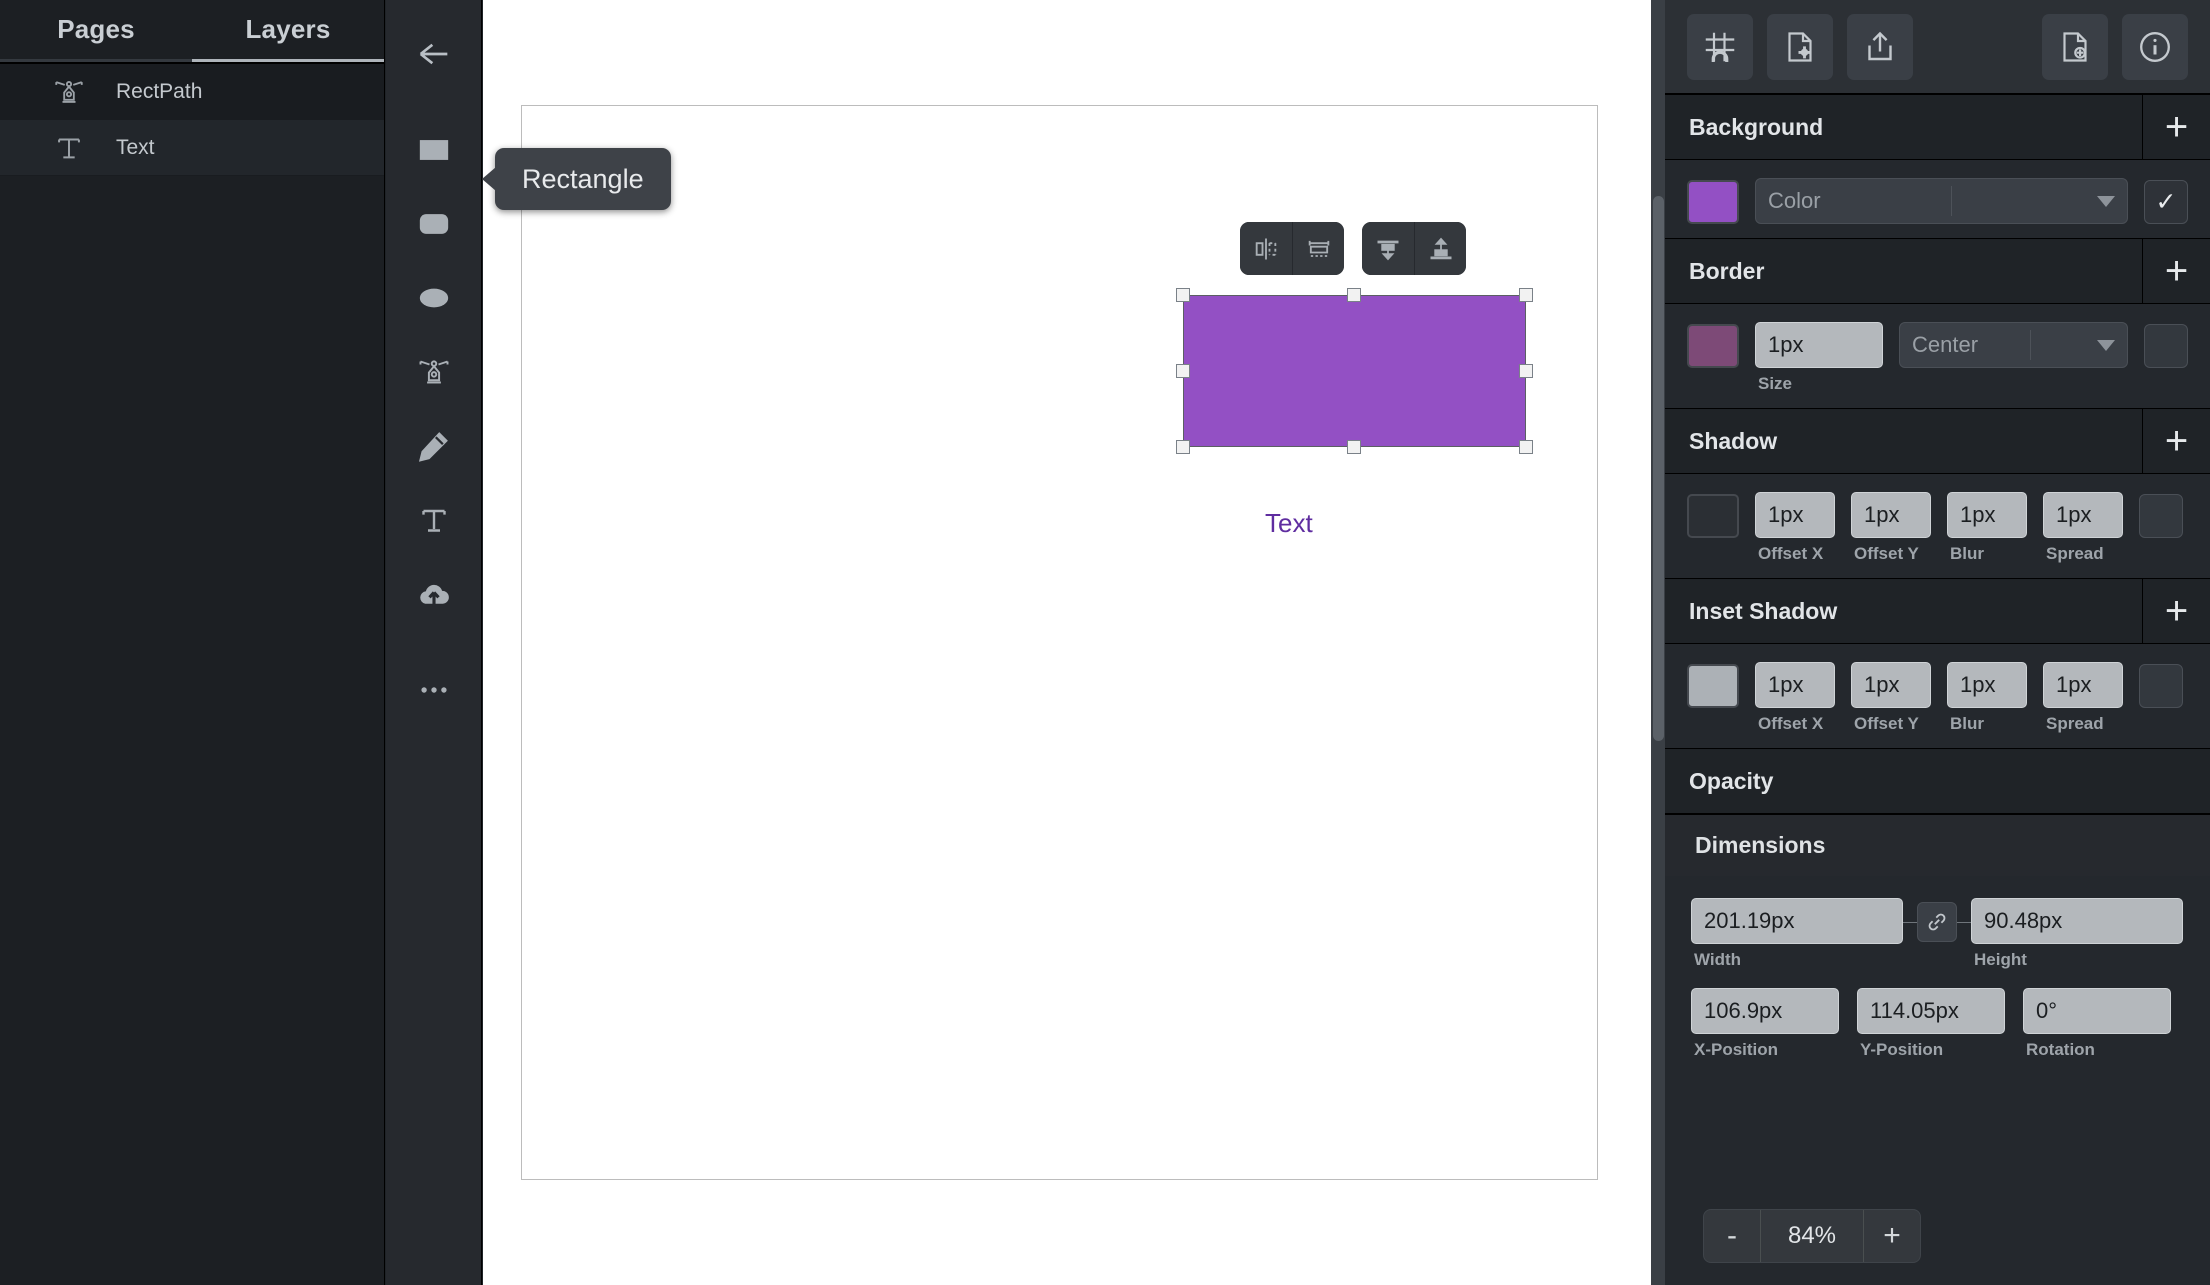  What do you see at coordinates (1733, 440) in the screenshot?
I see `shadow-title: Shadow` at bounding box center [1733, 440].